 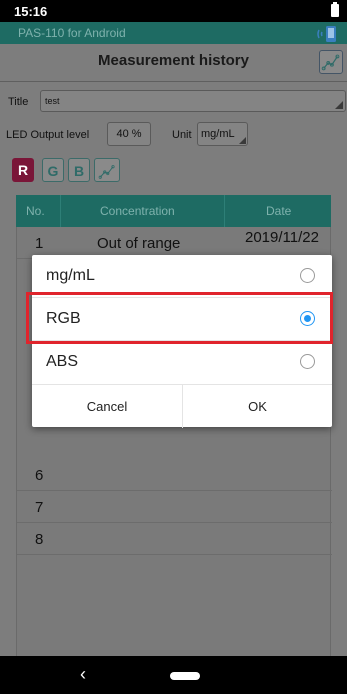 What do you see at coordinates (39, 539) in the screenshot?
I see `row-number: 8` at bounding box center [39, 539].